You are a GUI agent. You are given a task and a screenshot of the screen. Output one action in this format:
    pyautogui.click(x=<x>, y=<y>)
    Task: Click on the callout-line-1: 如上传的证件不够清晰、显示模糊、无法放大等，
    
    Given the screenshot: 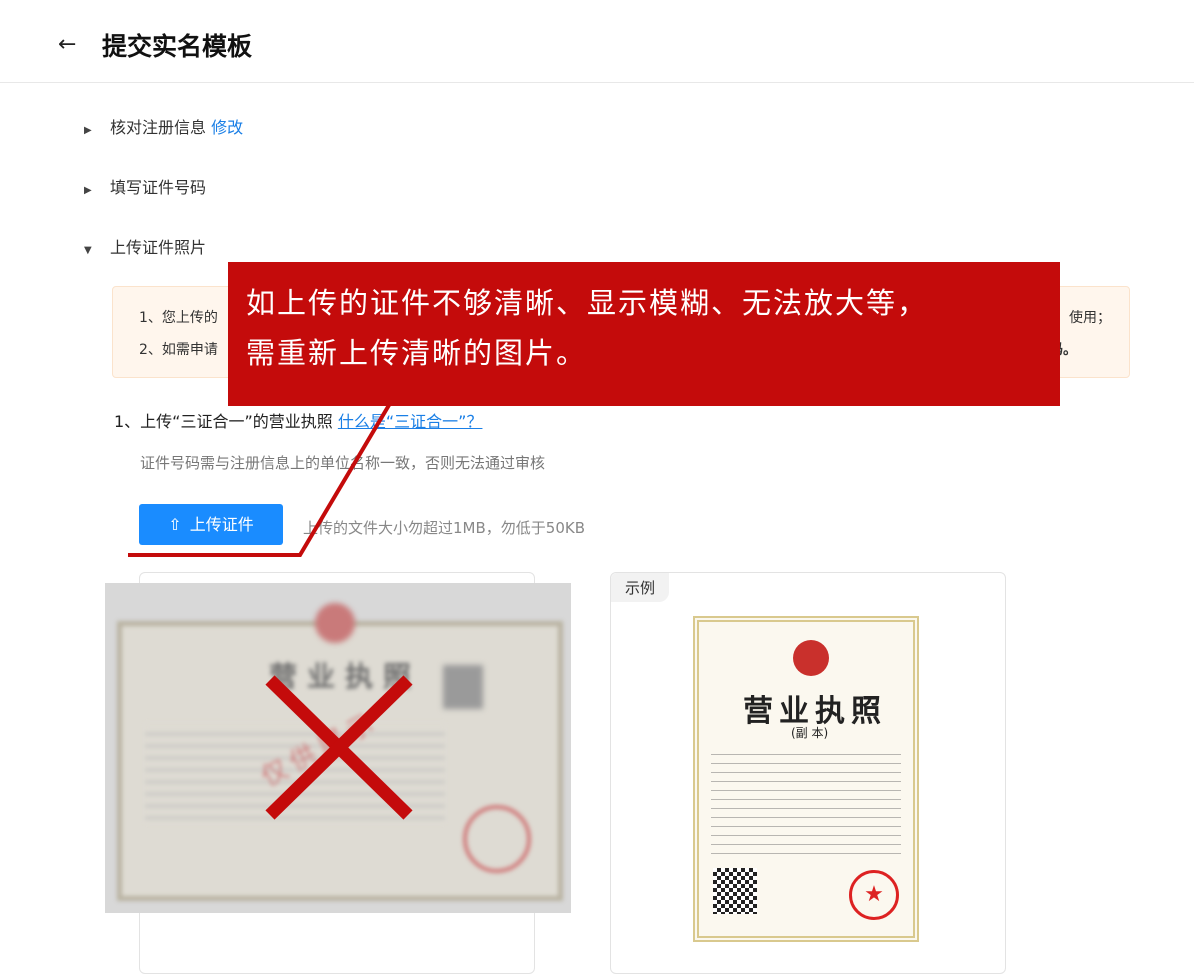 What is the action you would take?
    pyautogui.click(x=587, y=303)
    